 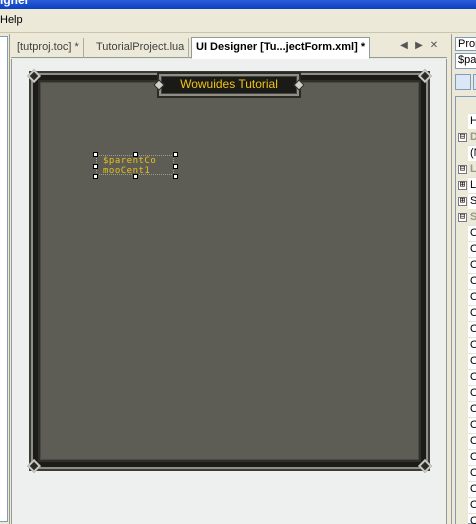 What do you see at coordinates (95, 176) in the screenshot?
I see `resize-handle-bottom-left` at bounding box center [95, 176].